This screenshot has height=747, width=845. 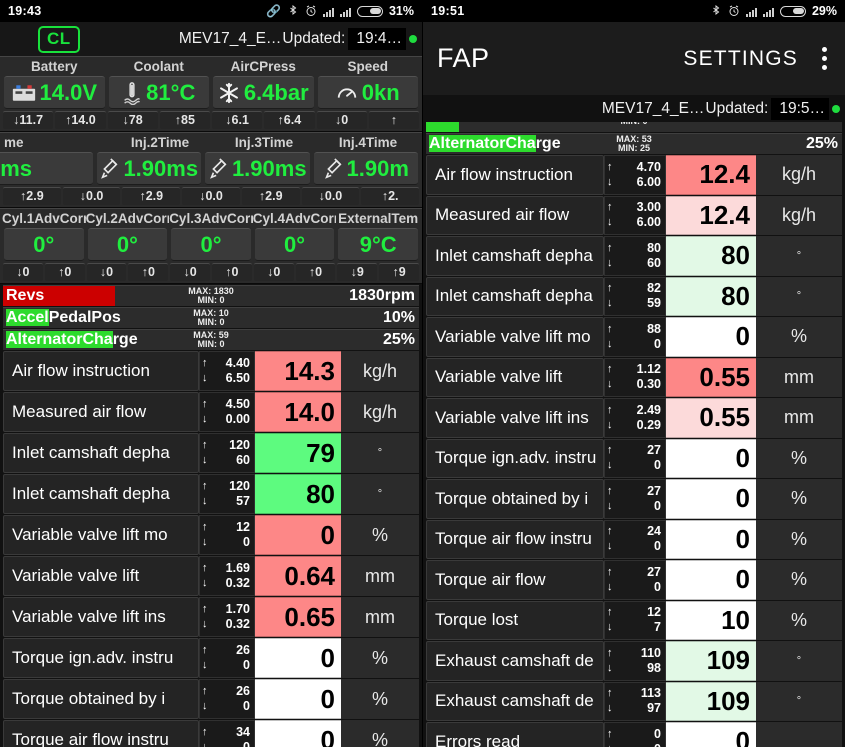 What do you see at coordinates (711, 620) in the screenshot?
I see `parameter-value: 10` at bounding box center [711, 620].